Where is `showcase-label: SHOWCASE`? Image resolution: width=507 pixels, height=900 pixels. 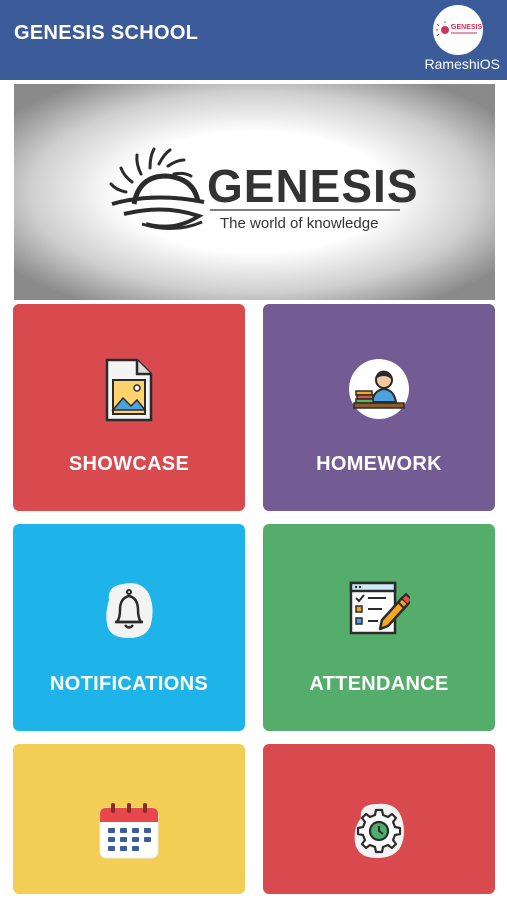
showcase-label: SHOWCASE is located at coordinates (129, 464).